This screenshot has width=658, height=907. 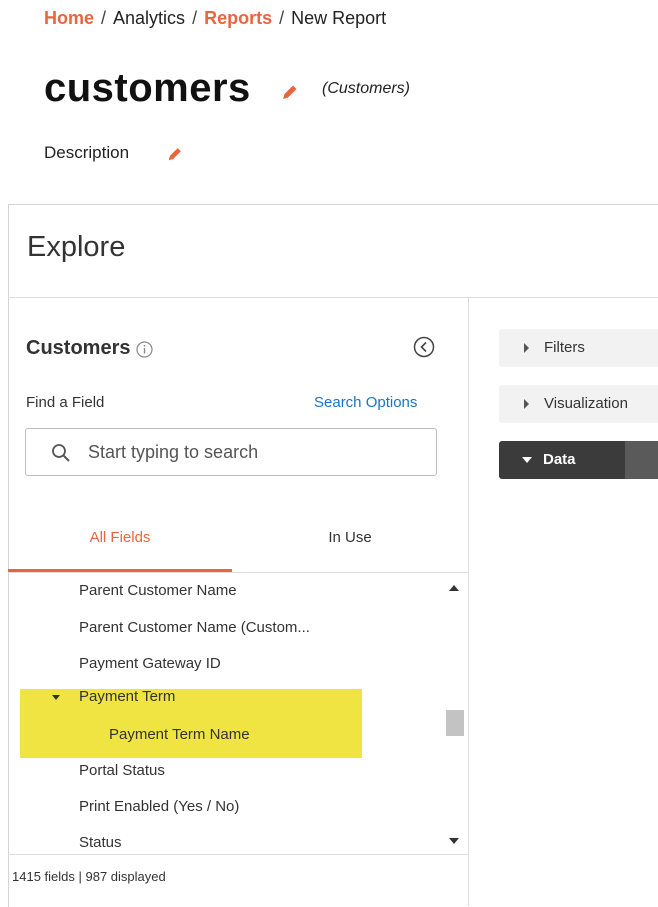 I want to click on view-name: Customers, so click(x=78, y=348).